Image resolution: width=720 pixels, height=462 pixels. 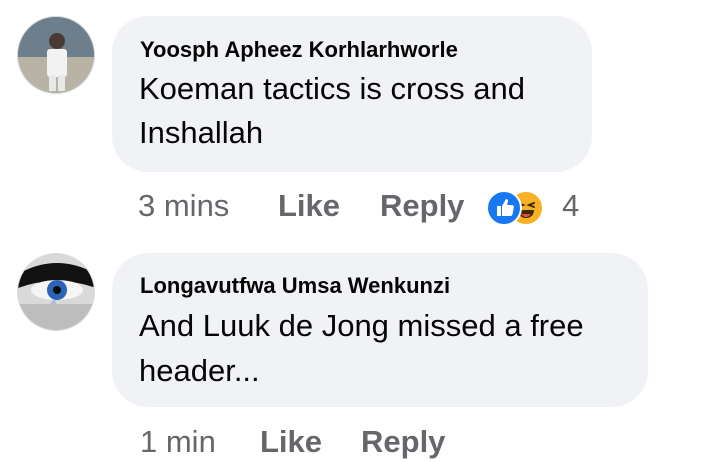 What do you see at coordinates (295, 286) in the screenshot?
I see `comment-author: Longavutfwa Umsa Wenkunzi` at bounding box center [295, 286].